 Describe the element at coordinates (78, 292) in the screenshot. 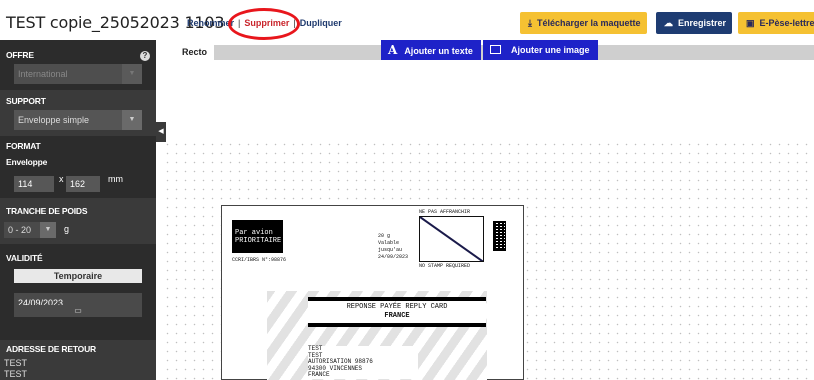

I see `validity-section: VALIDITÉ 24/09/2023` at that location.